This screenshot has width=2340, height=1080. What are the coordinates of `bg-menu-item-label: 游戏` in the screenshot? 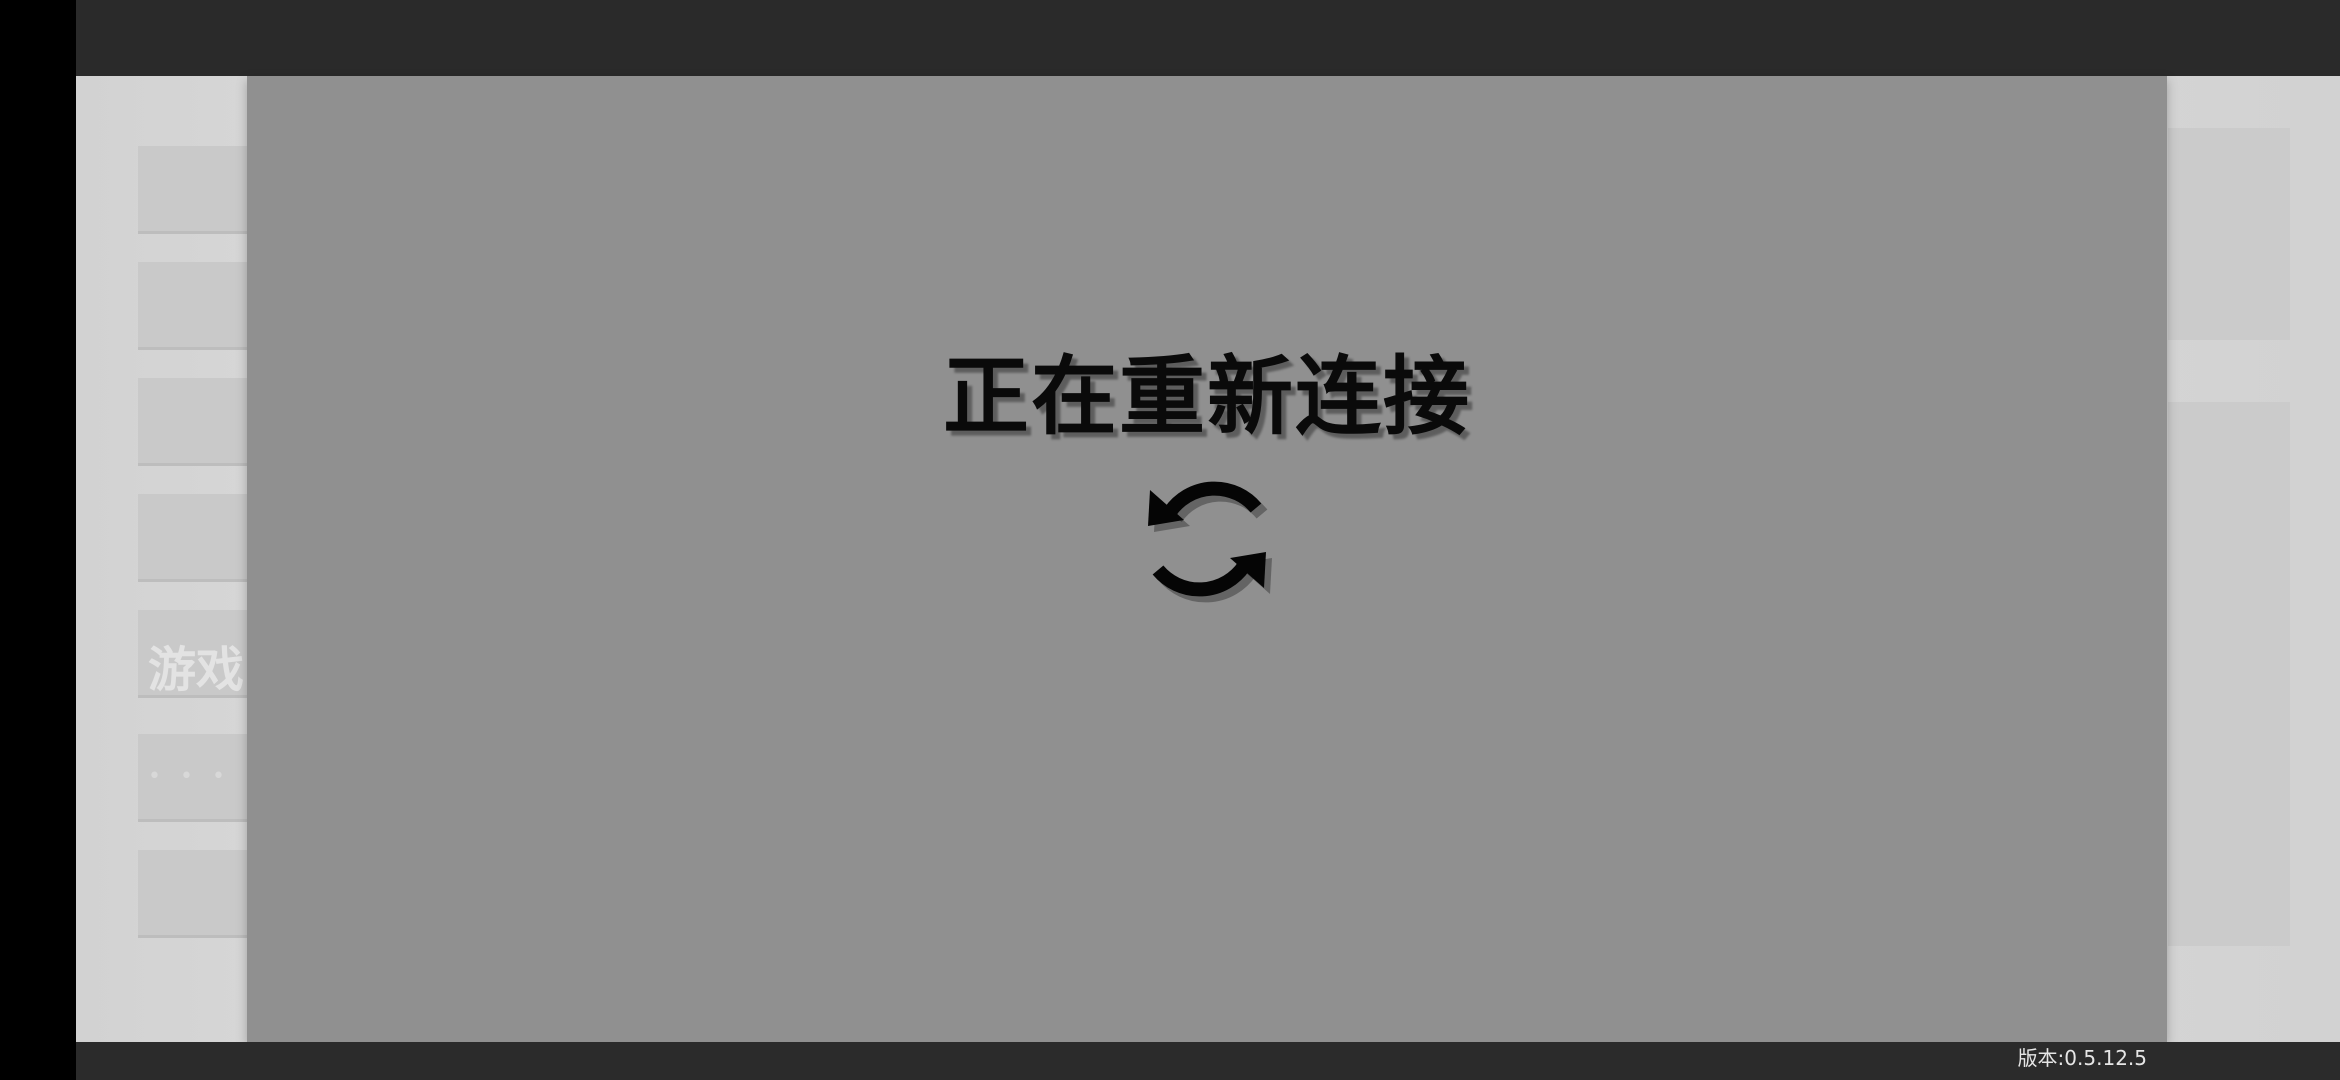 It's located at (196, 670).